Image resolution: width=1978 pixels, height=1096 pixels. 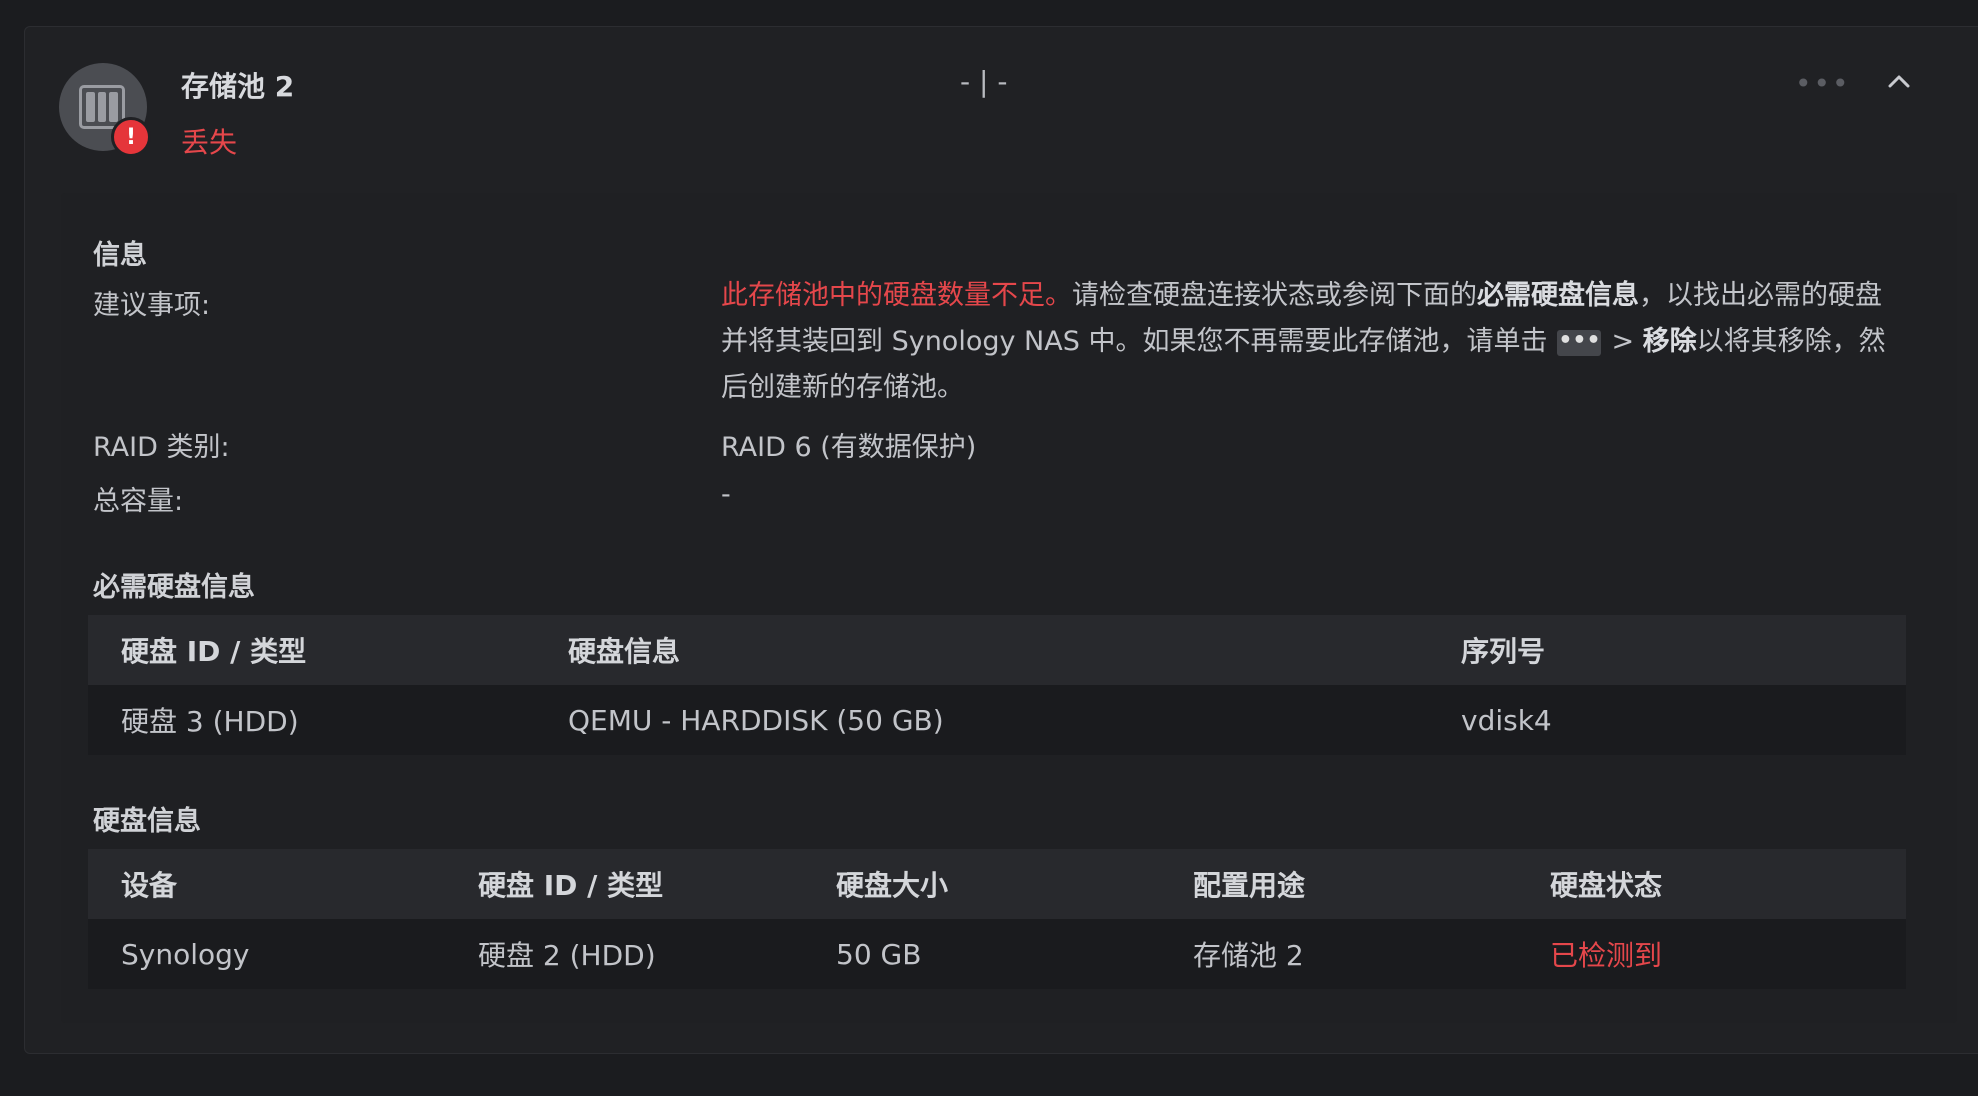 What do you see at coordinates (174, 587) in the screenshot?
I see `required-disks-section-title: 必需硬盘信息` at bounding box center [174, 587].